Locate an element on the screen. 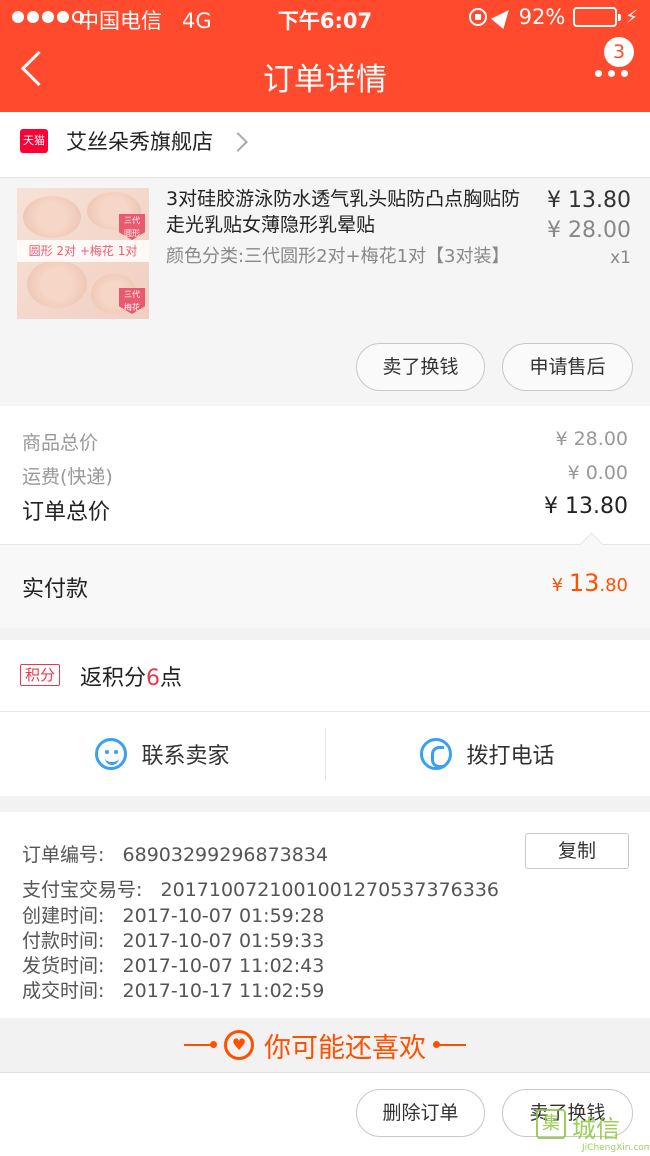  shipping-label: 运费(快递) is located at coordinates (67, 477).